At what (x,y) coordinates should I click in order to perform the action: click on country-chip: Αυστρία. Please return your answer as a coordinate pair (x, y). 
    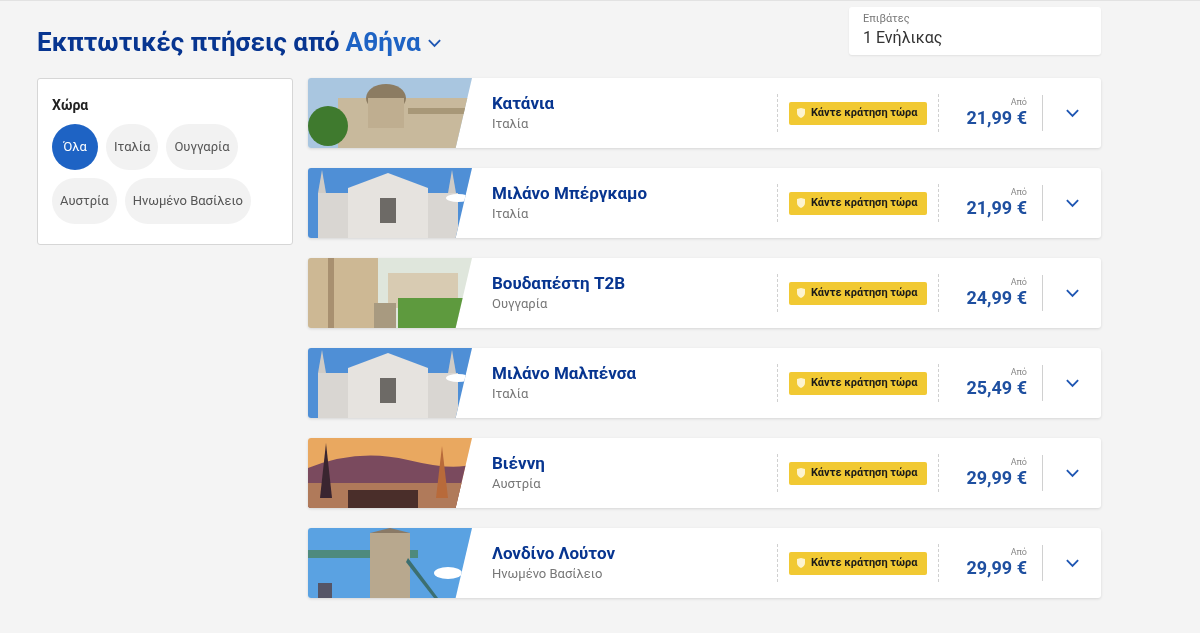
    Looking at the image, I should click on (84, 201).